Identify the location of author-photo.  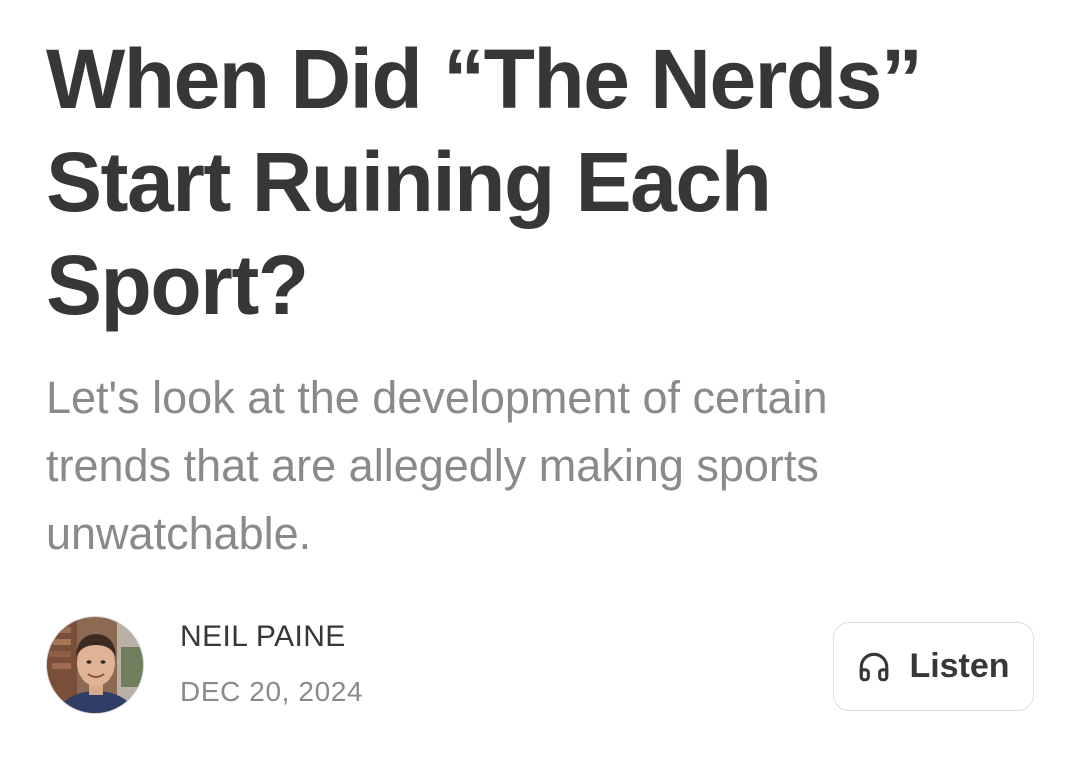
(95, 665).